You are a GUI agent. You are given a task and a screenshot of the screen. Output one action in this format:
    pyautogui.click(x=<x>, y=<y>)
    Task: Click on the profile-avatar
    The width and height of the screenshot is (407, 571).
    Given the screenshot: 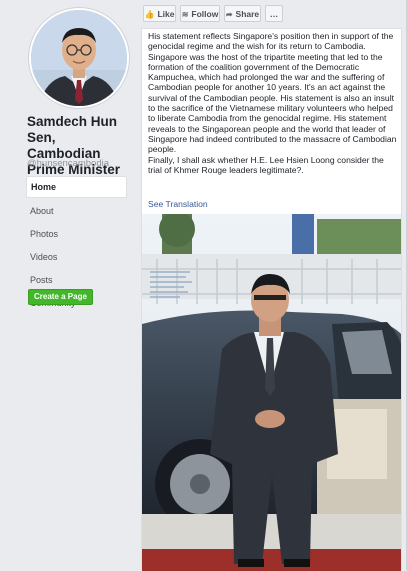 What is the action you would take?
    pyautogui.click(x=79, y=58)
    